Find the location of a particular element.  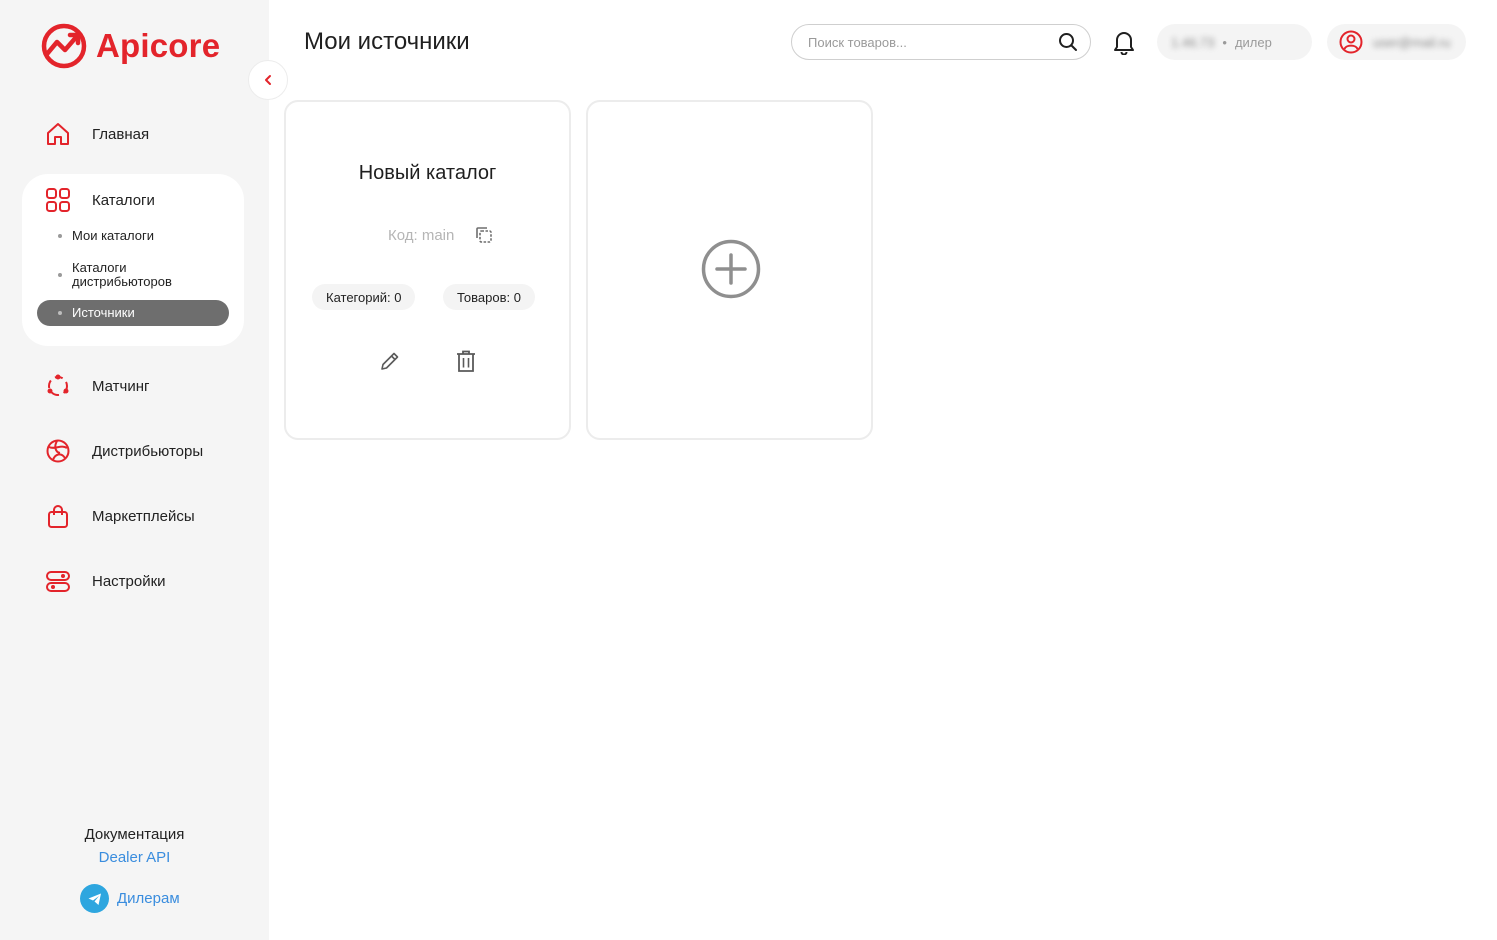

sidebar-subitem-my-catalogs: Мои каталоги is located at coordinates (133, 236).